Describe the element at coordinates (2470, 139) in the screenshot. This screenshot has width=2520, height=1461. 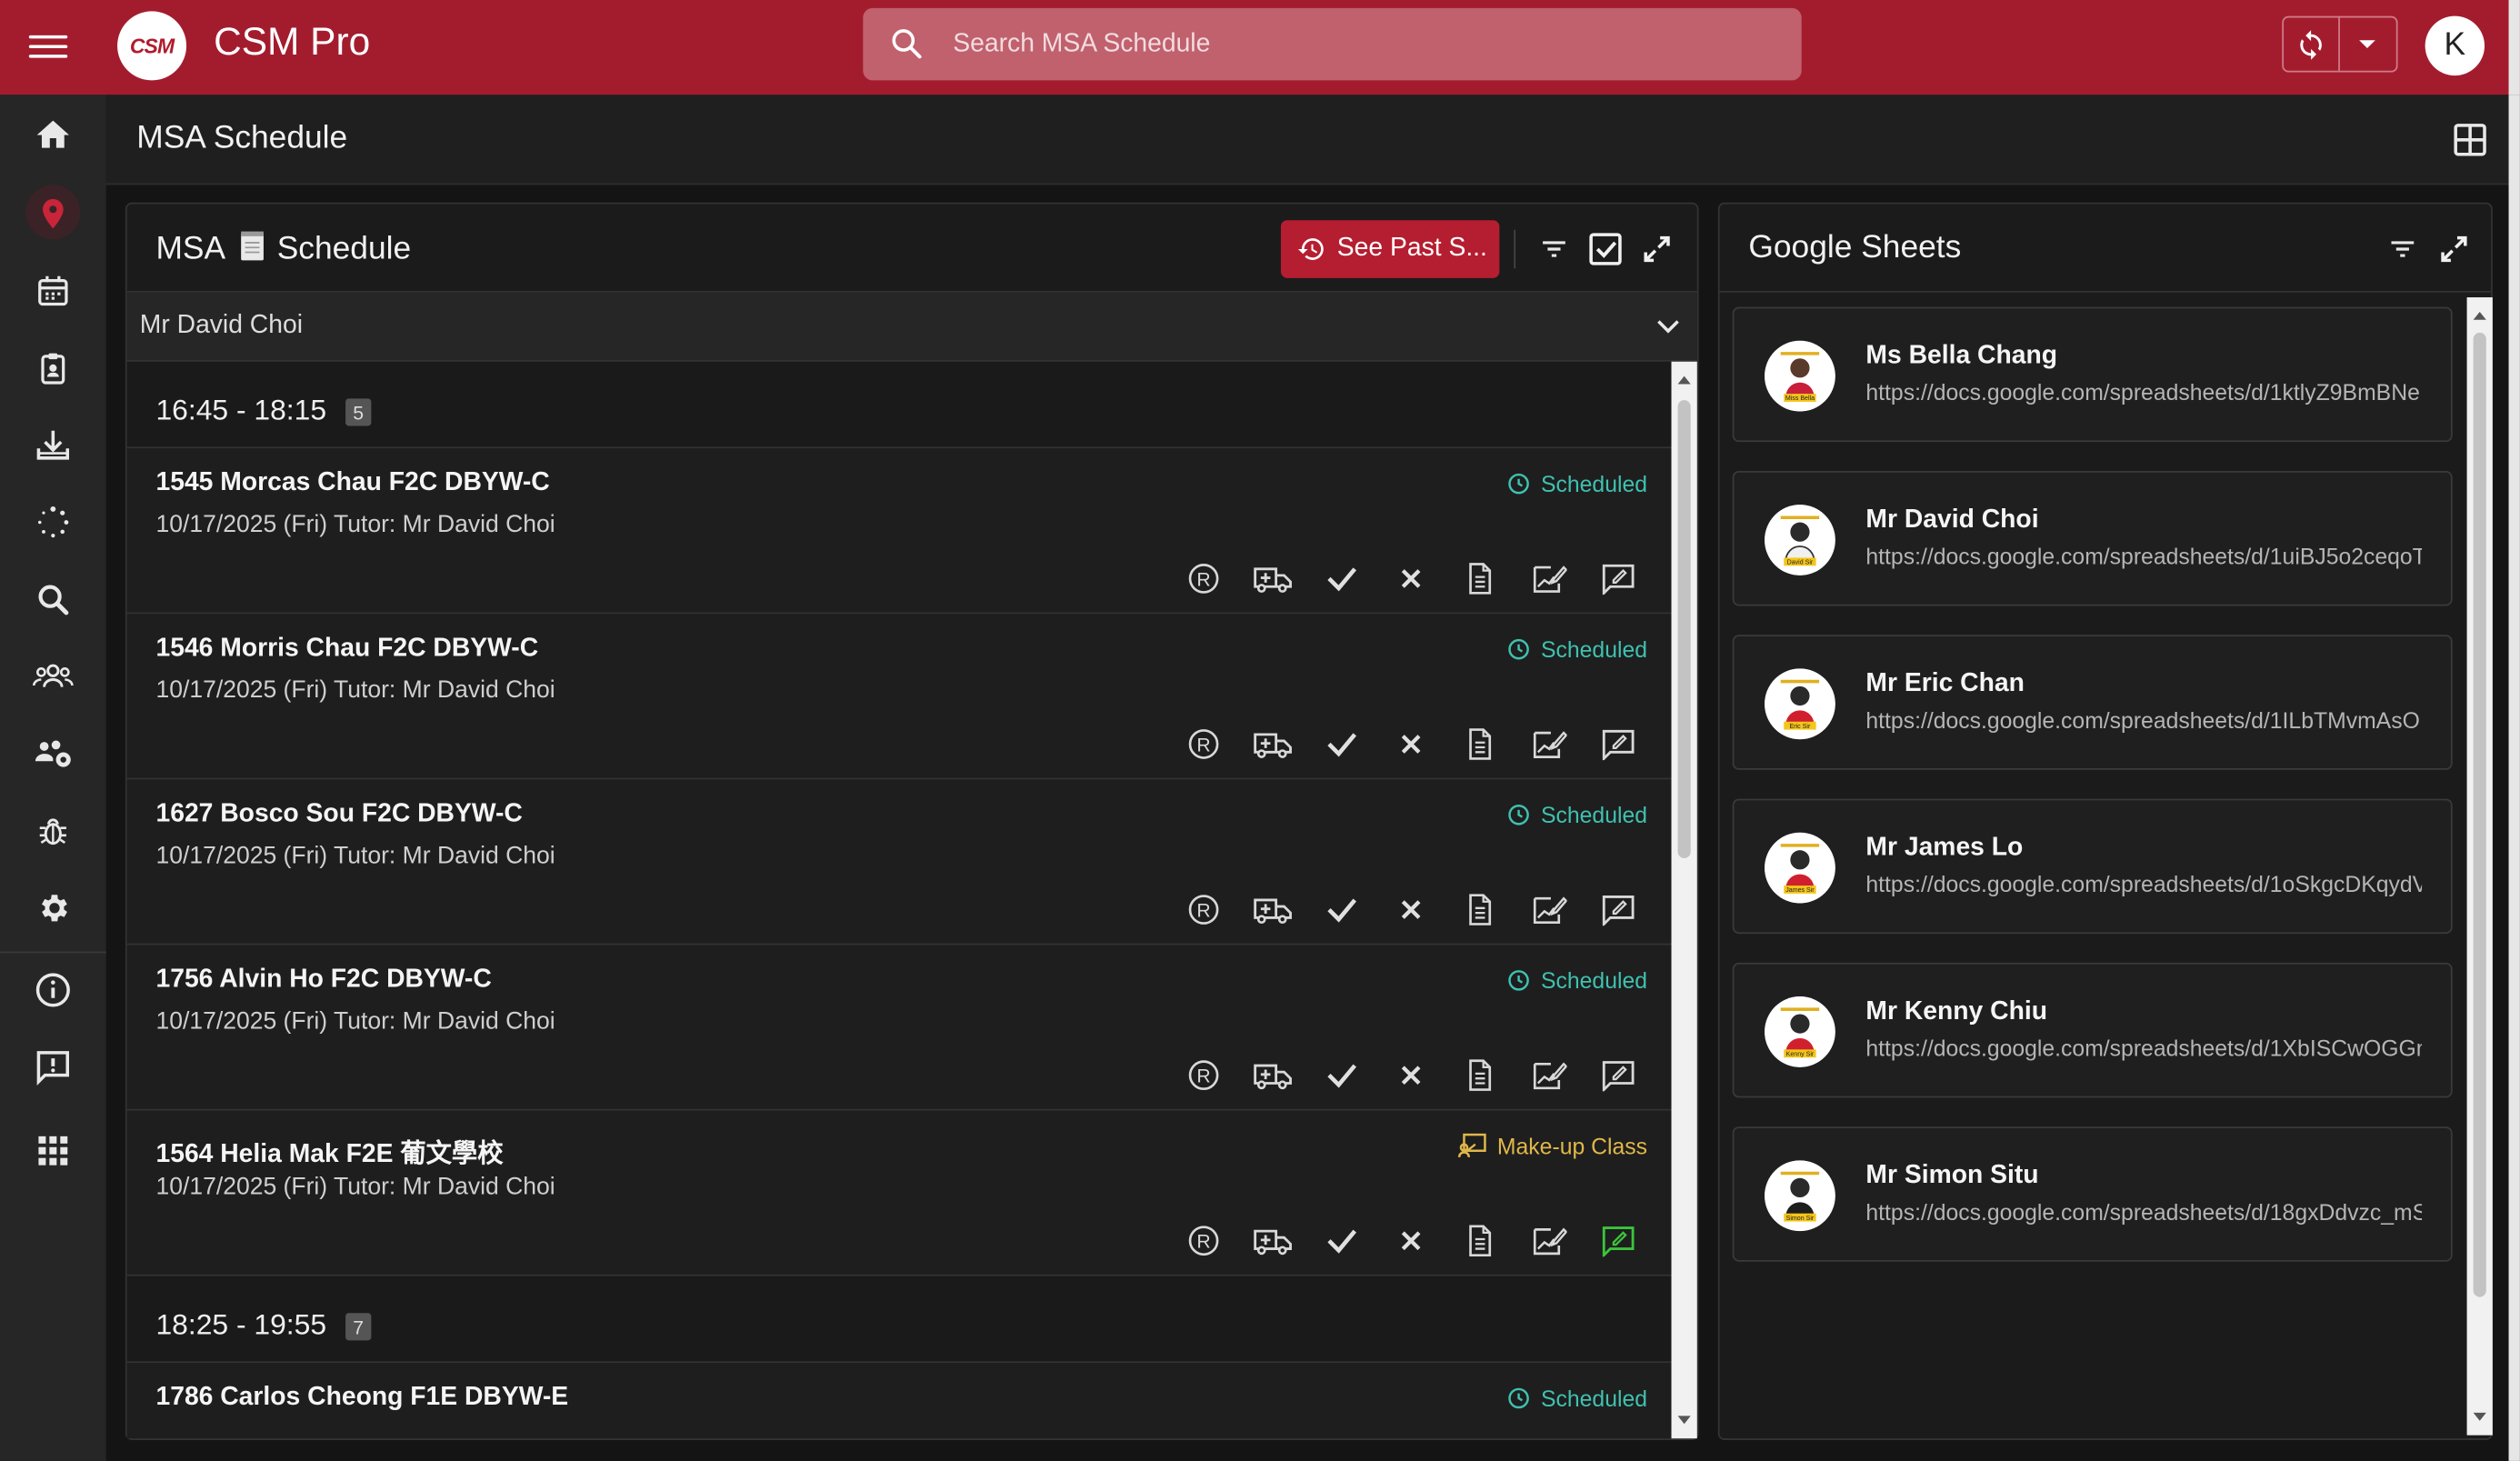
I see `layout-grid-button` at that location.